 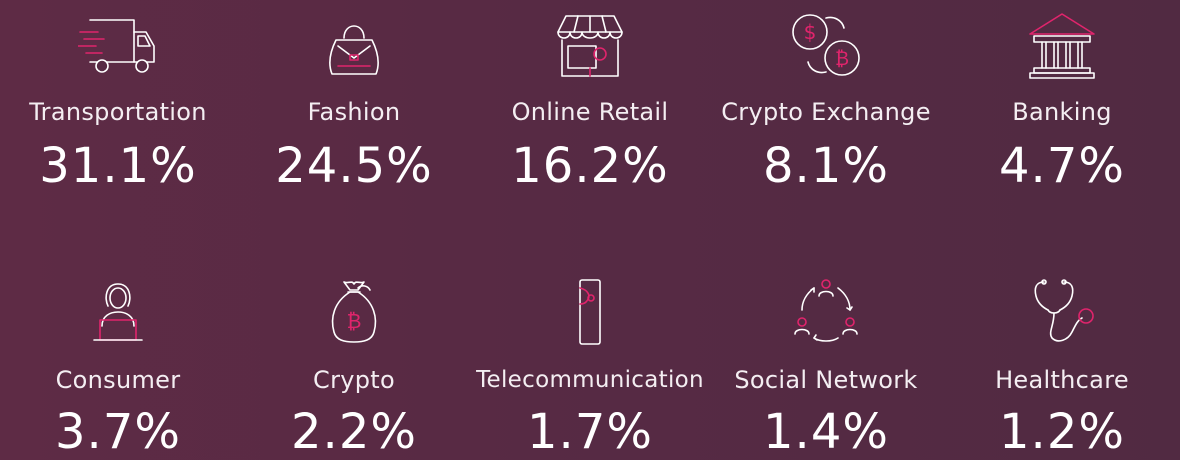 I want to click on industry-label: Transportation, so click(x=118, y=112).